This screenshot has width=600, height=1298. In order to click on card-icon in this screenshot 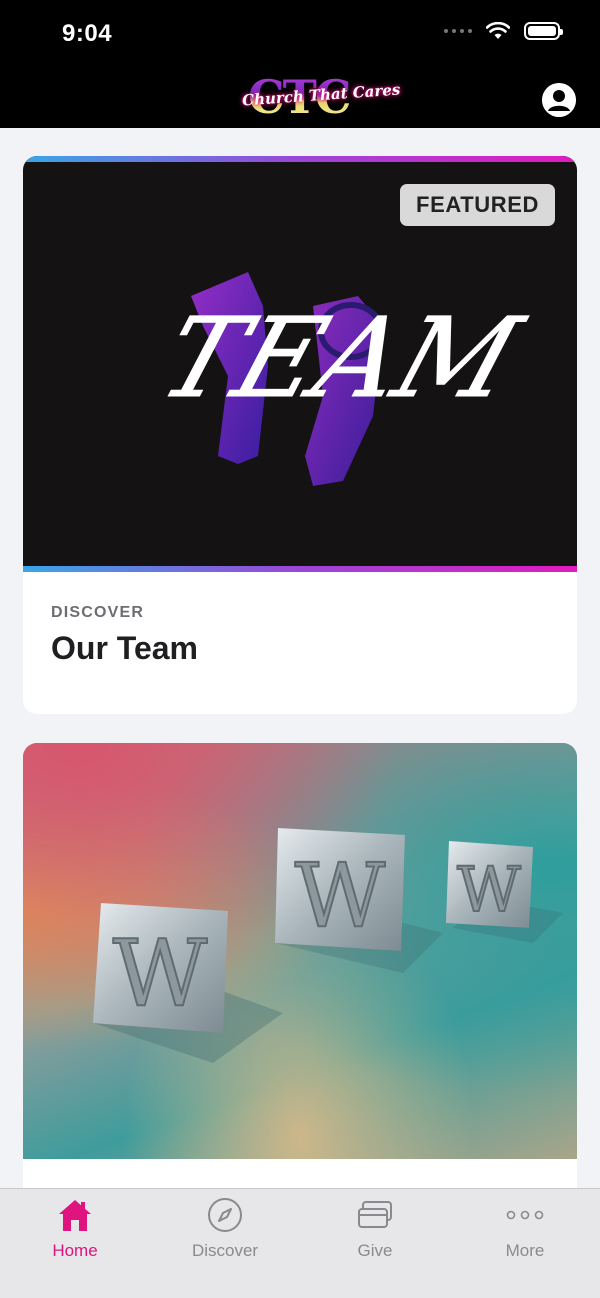, I will do `click(375, 1215)`.